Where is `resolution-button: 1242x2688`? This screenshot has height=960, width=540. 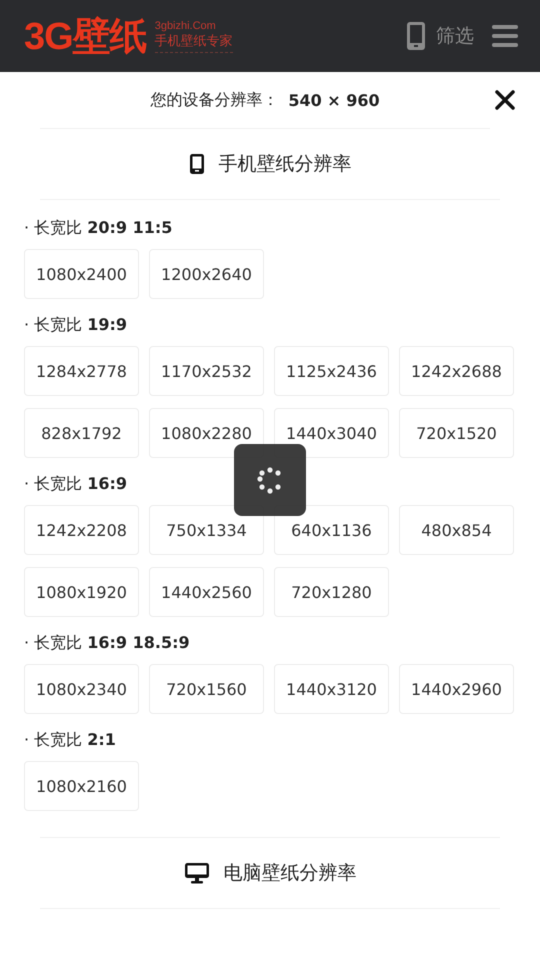 resolution-button: 1242x2688 is located at coordinates (456, 371).